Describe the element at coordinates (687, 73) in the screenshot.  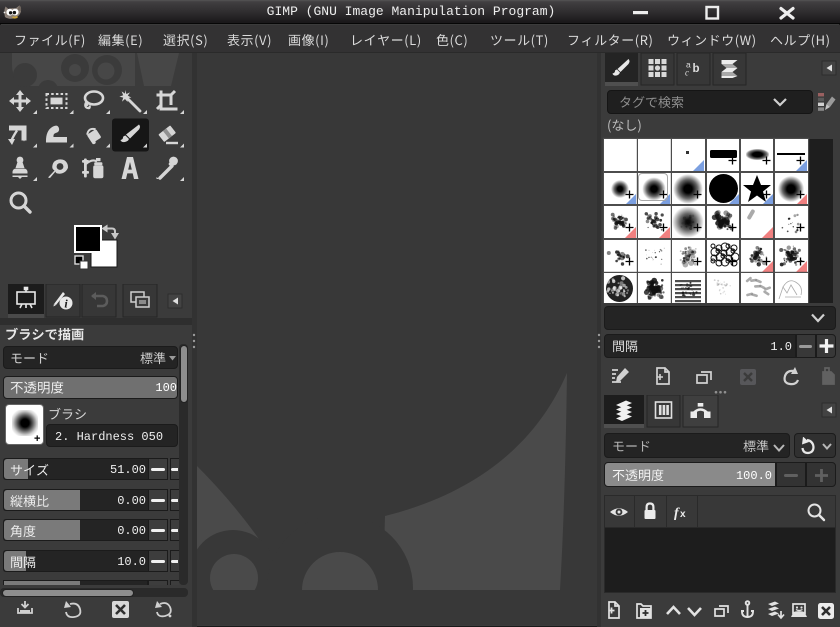
I see `svg-text: c` at that location.